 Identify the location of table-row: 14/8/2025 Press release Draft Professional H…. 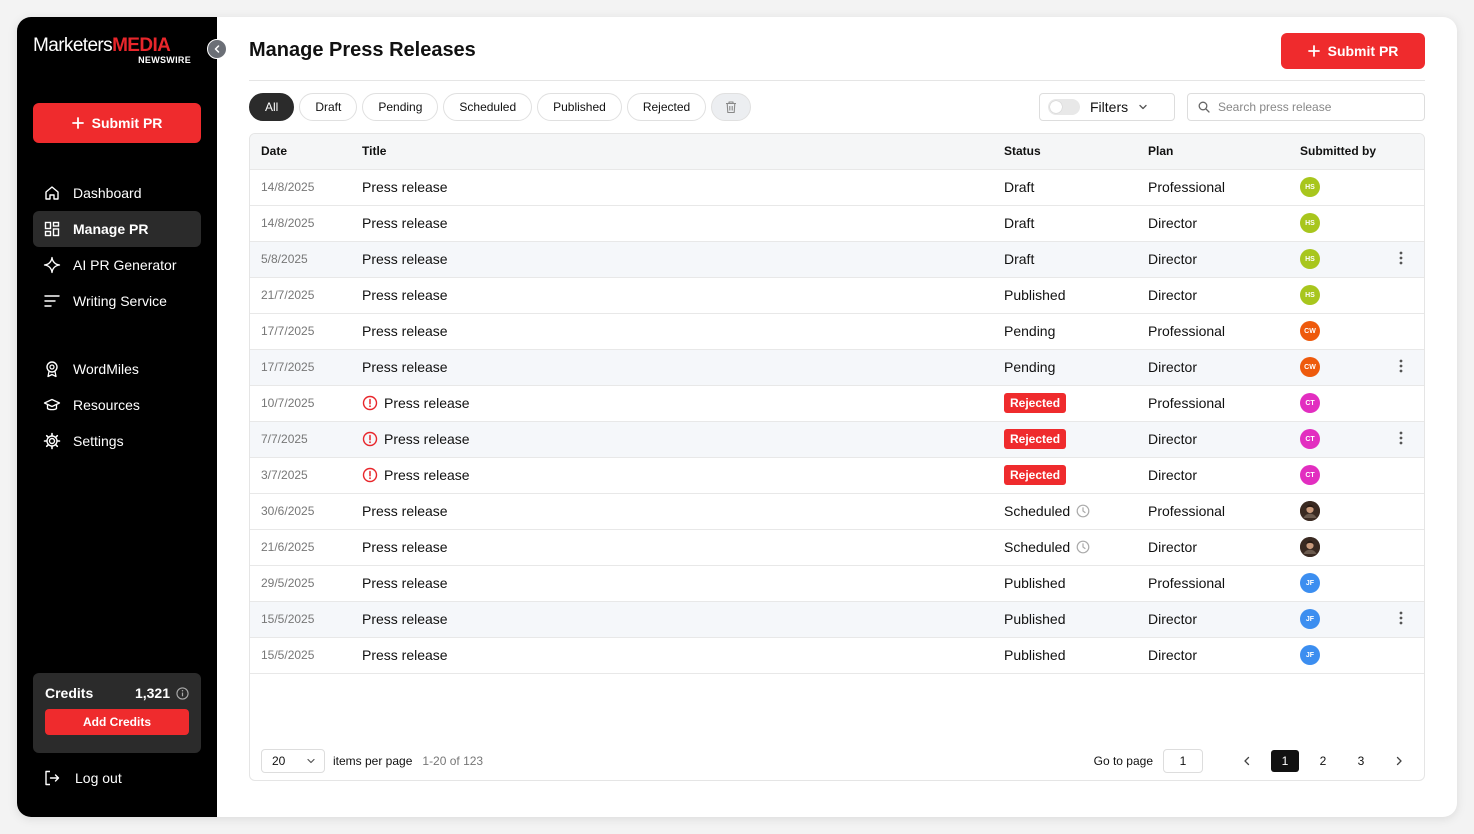
(837, 187).